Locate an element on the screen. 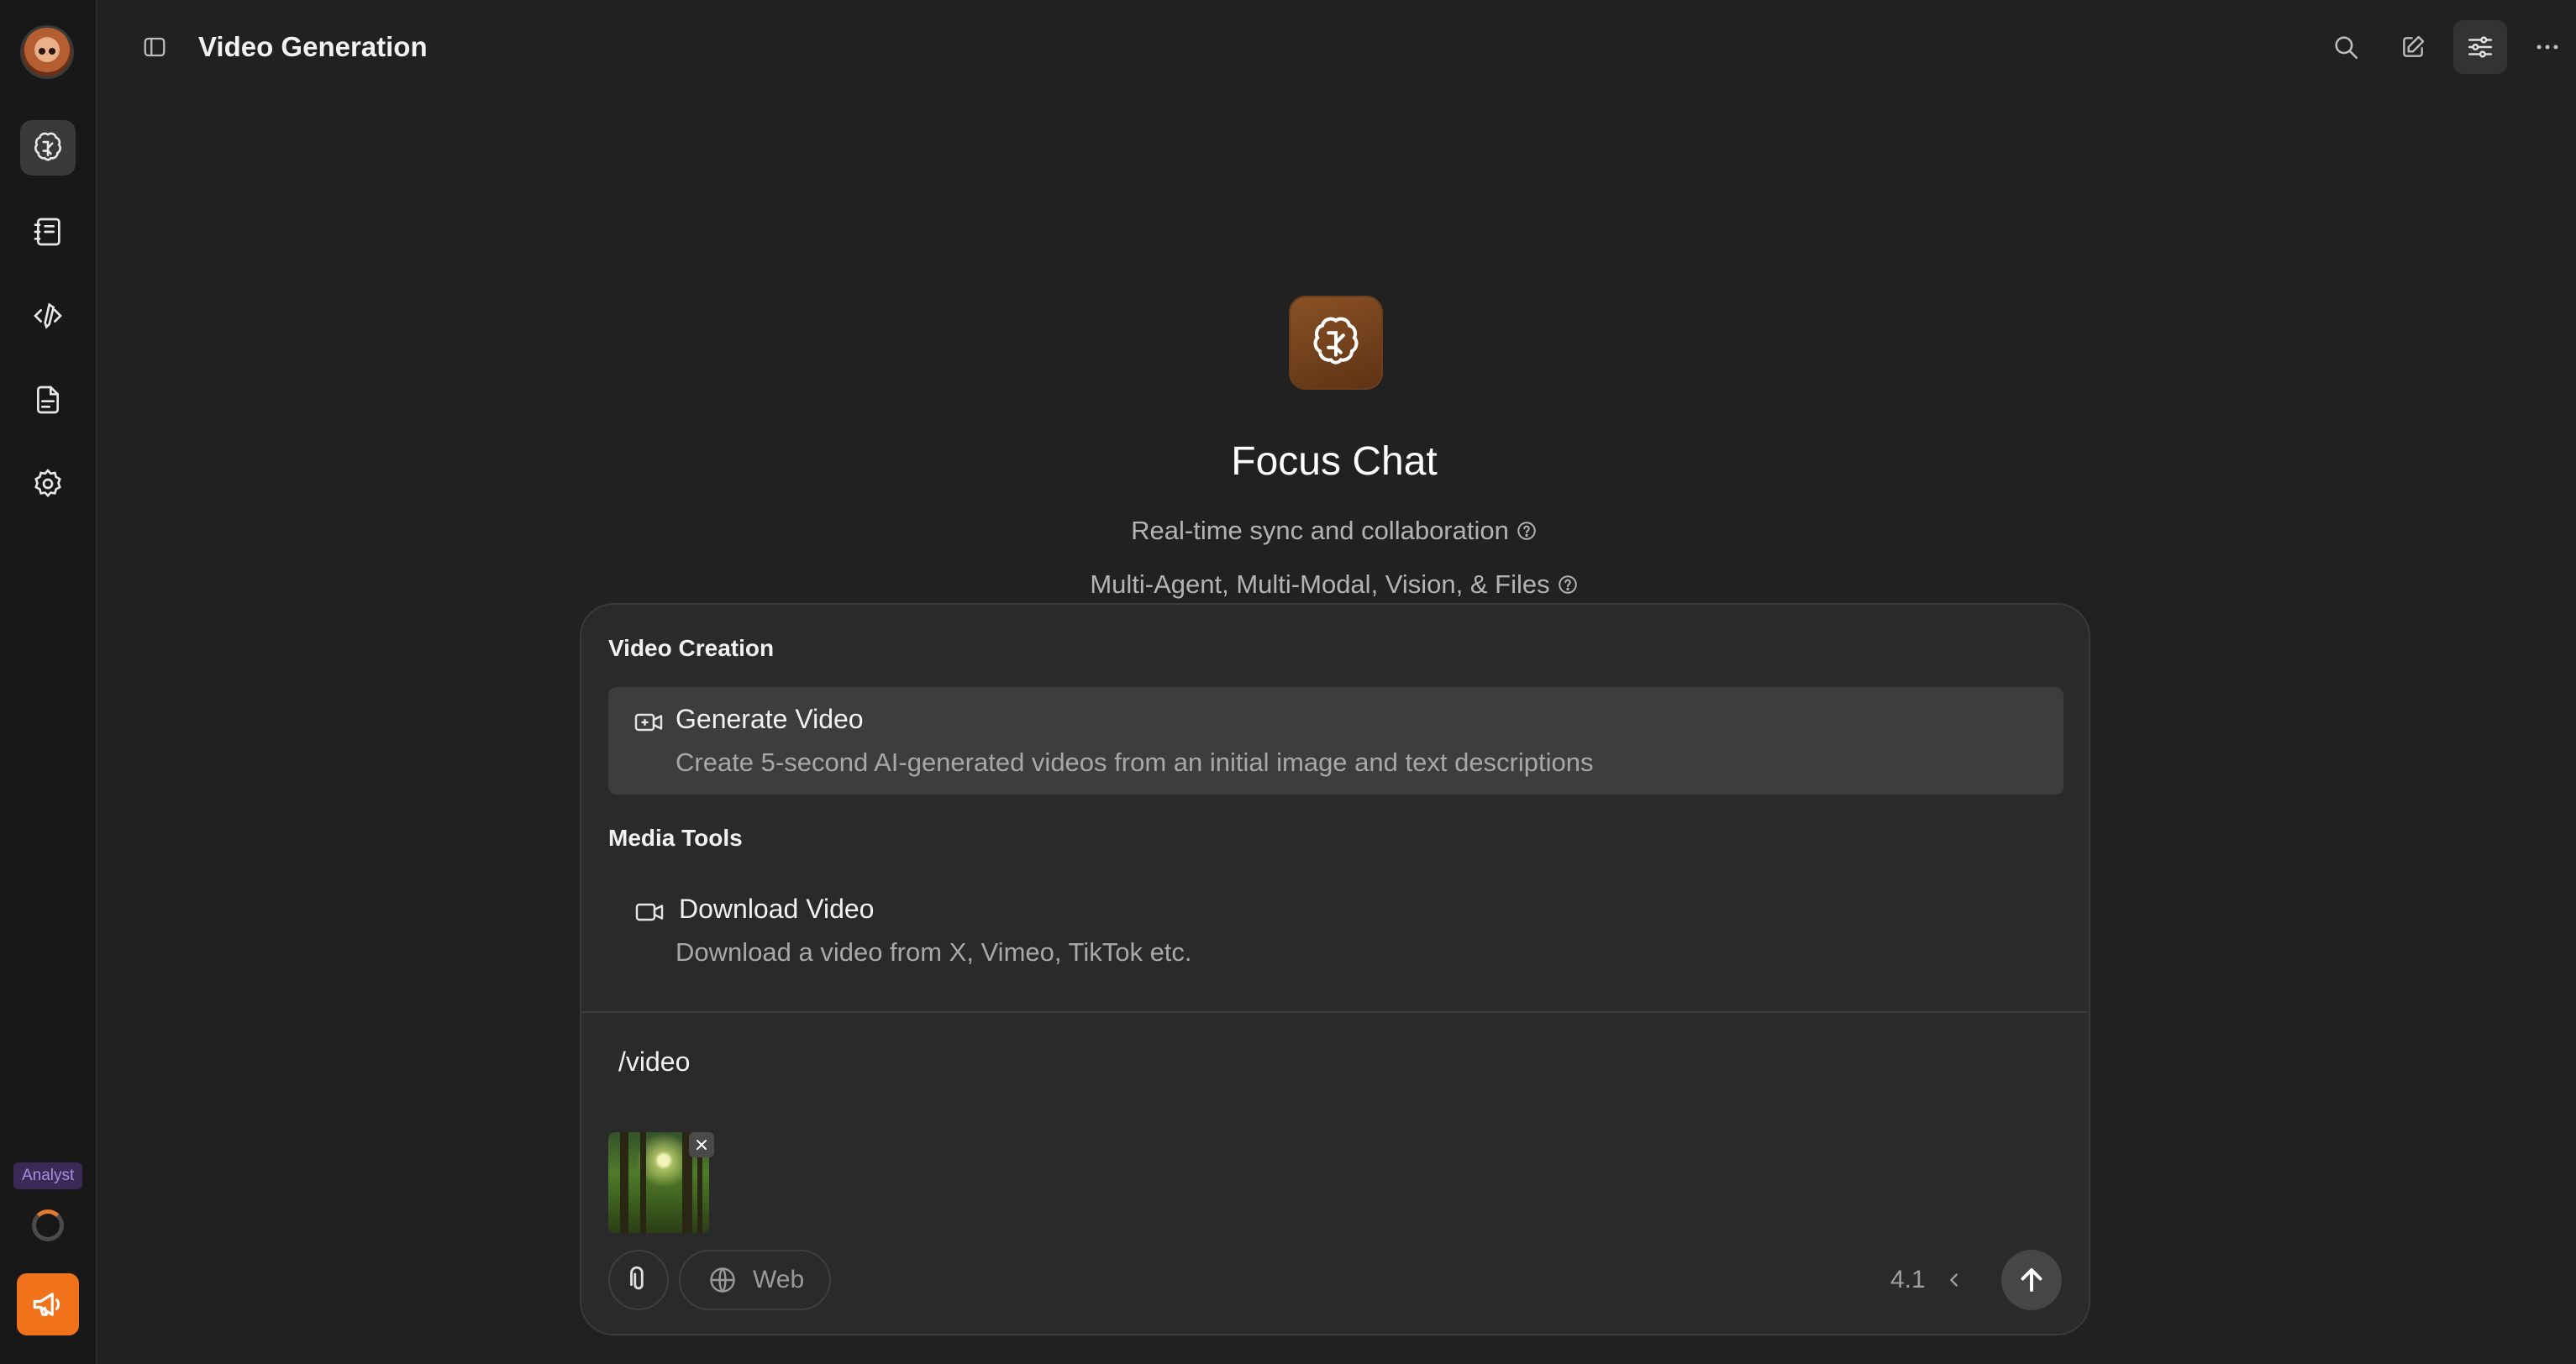 This screenshot has width=2576, height=1364. command-title: Generate Video is located at coordinates (770, 719).